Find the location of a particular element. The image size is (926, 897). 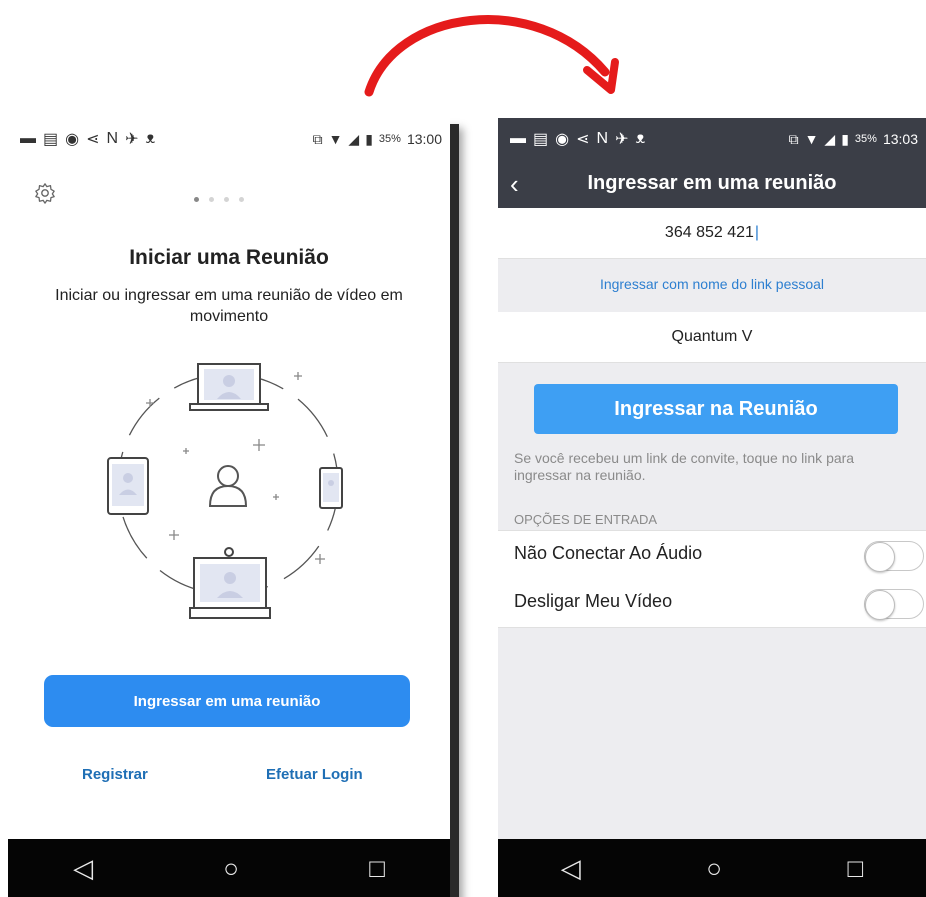

option-no-audio: Não Conectar Ao Áudio is located at coordinates (712, 555).